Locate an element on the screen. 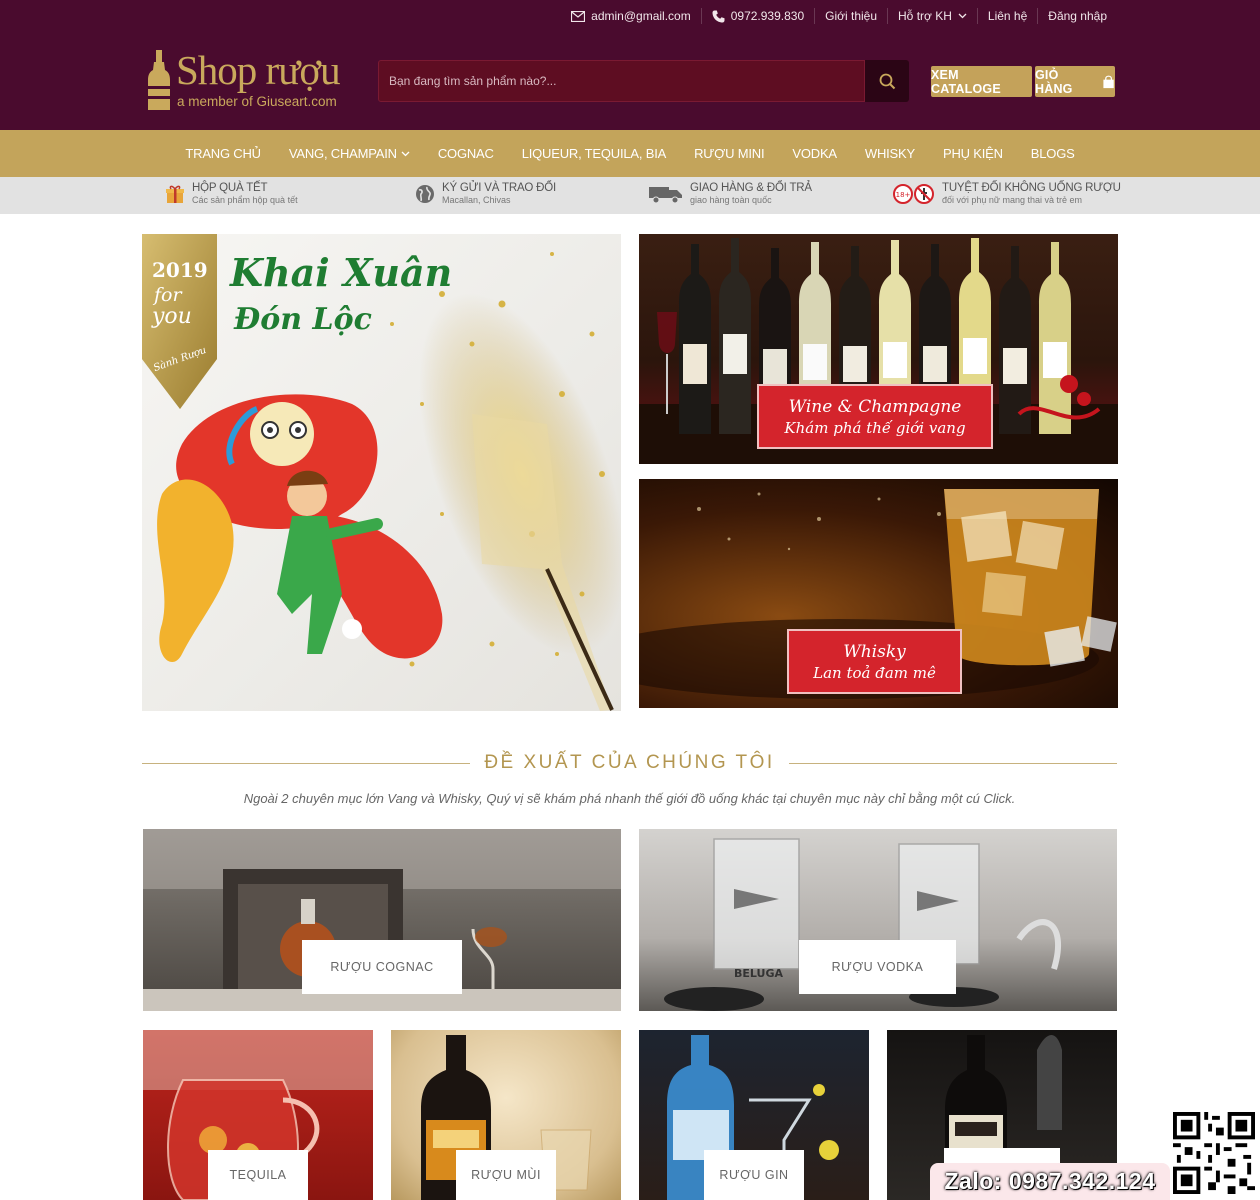  nav-item-label: BLOGS is located at coordinates (1052, 153).